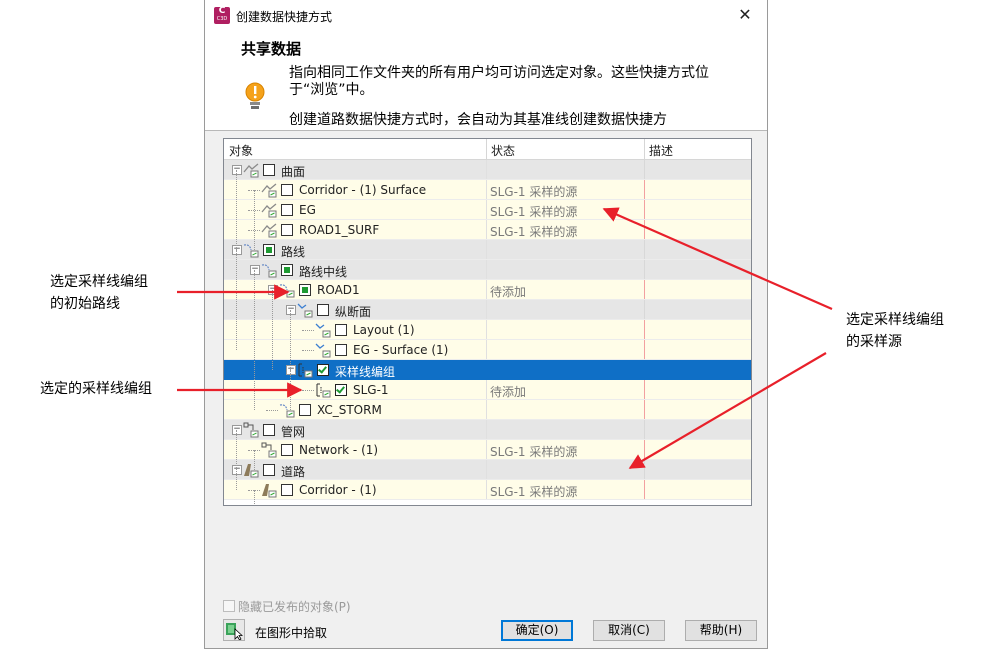  I want to click on arrow-to-surface-sources, so click(717, 259).